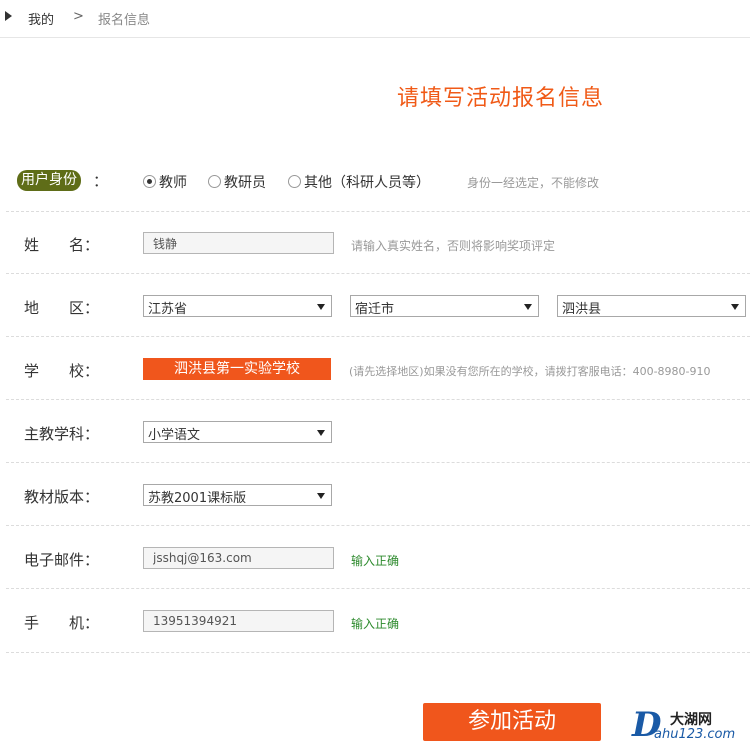  What do you see at coordinates (245, 183) in the screenshot?
I see `radio-researcher-label: 教研员` at bounding box center [245, 183].